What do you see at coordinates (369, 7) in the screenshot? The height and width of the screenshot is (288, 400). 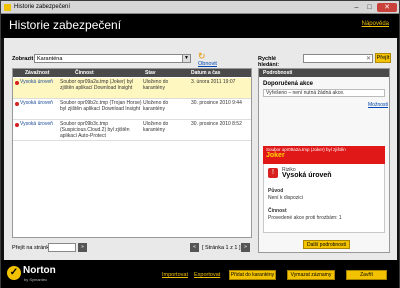 I see `maximize-icon: □` at bounding box center [369, 7].